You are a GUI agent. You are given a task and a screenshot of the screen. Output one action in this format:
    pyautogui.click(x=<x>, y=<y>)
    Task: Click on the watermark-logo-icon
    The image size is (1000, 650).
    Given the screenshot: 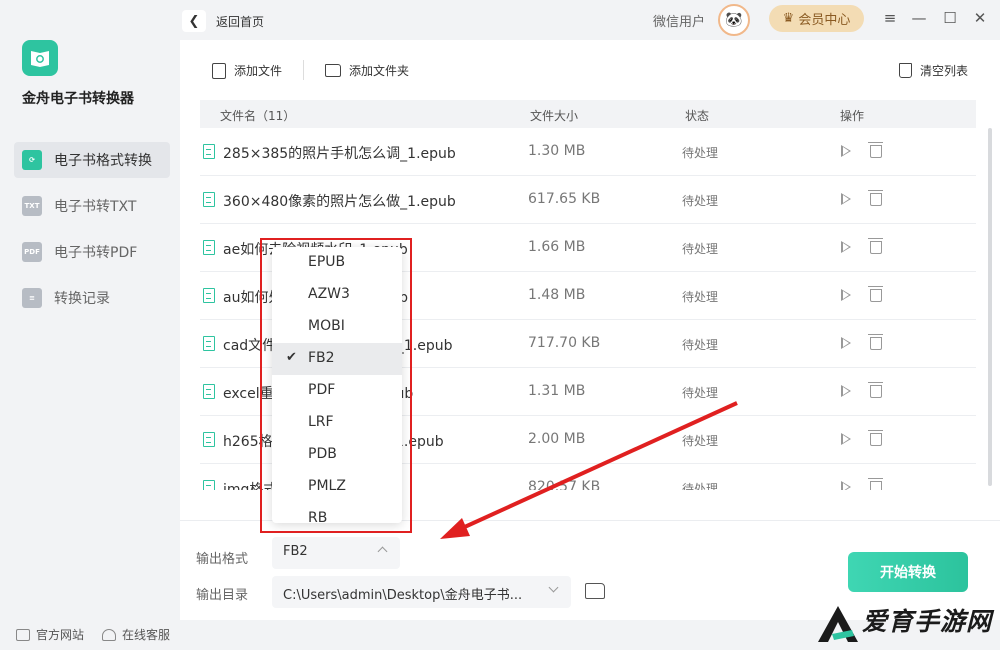 What is the action you would take?
    pyautogui.click(x=838, y=624)
    